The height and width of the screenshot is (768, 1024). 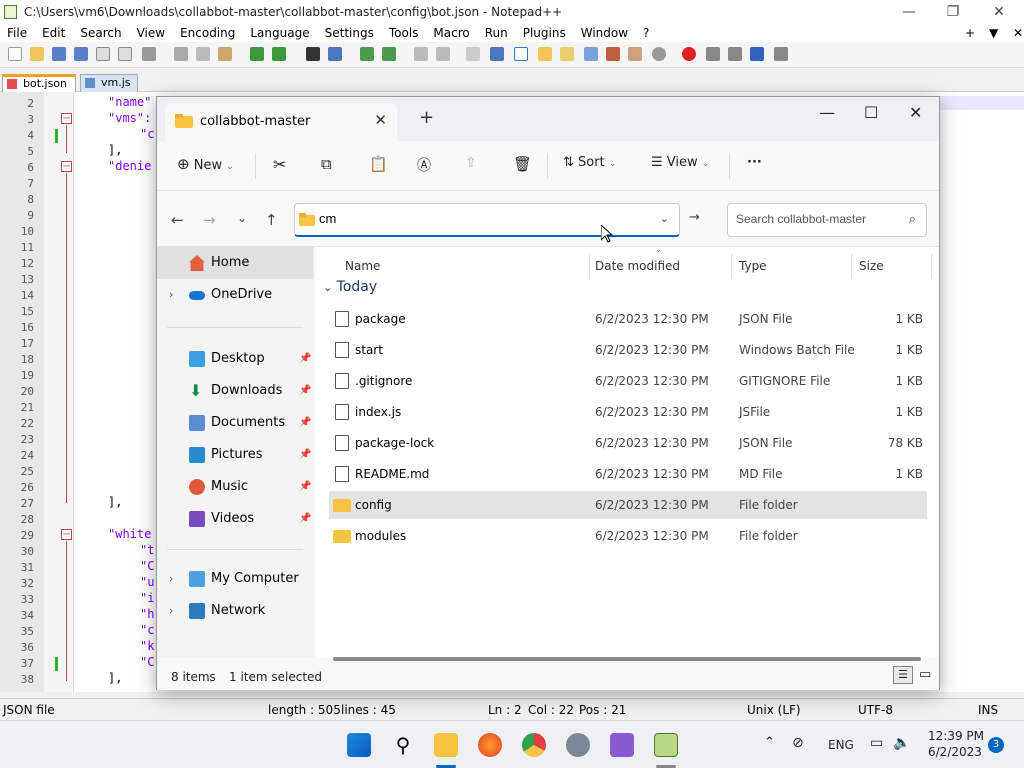 I want to click on notepadpp-icon, so click(x=666, y=745).